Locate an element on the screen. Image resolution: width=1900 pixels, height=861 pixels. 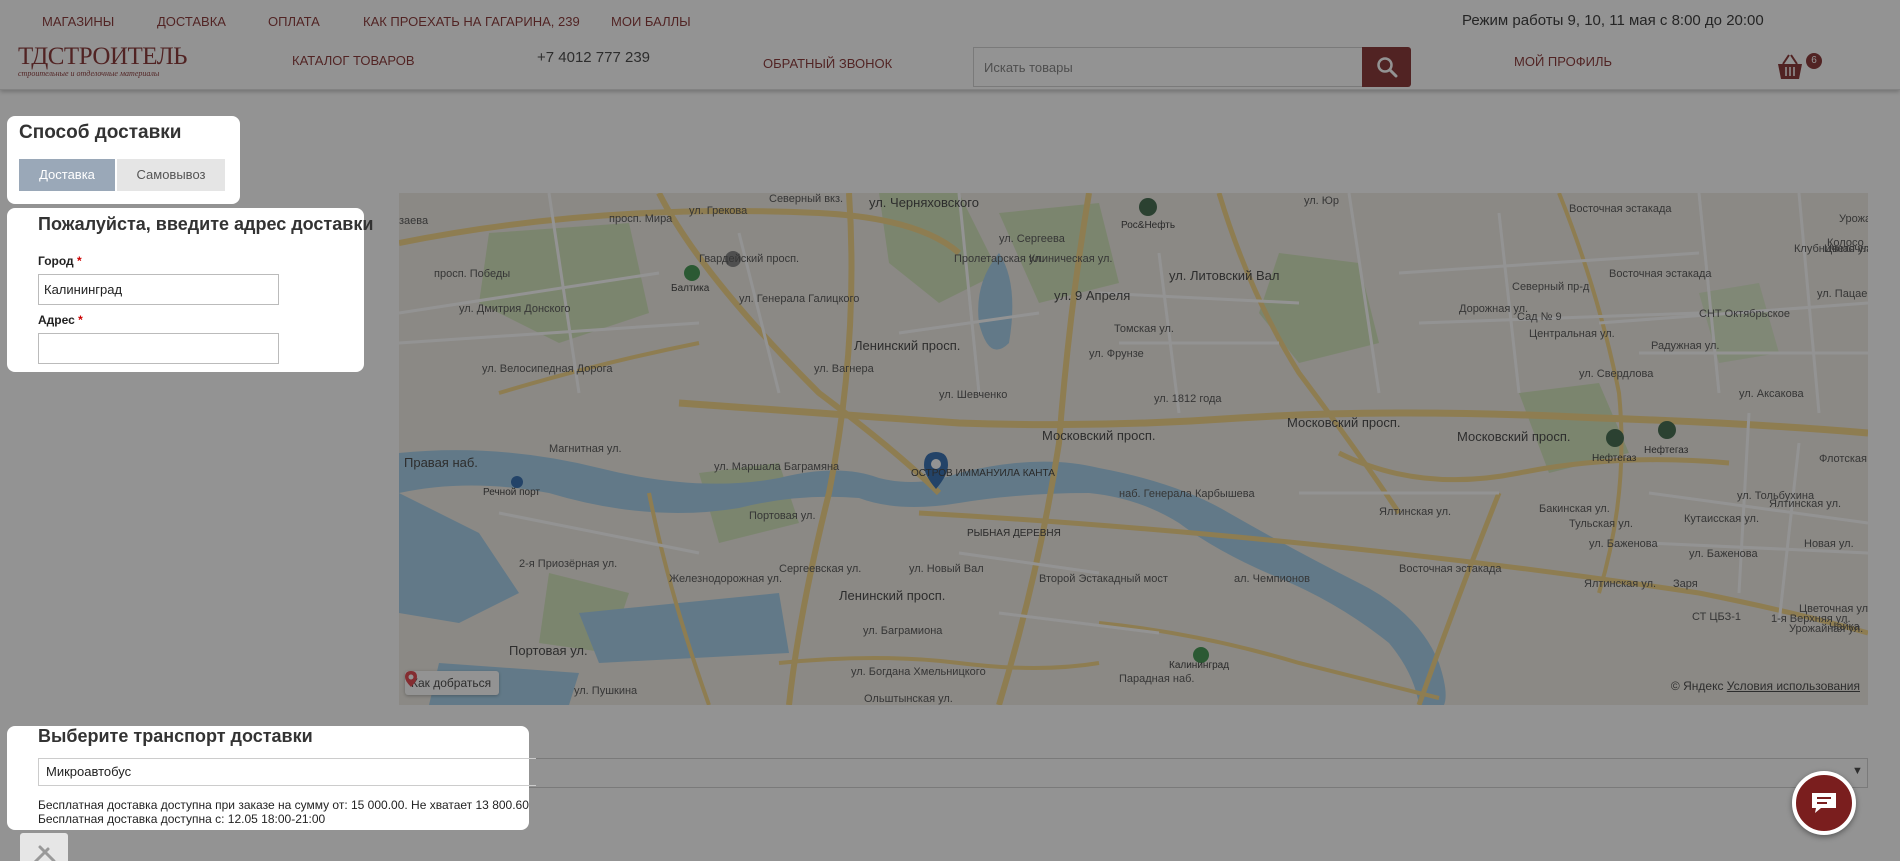
wrench-icon is located at coordinates (44, 853).